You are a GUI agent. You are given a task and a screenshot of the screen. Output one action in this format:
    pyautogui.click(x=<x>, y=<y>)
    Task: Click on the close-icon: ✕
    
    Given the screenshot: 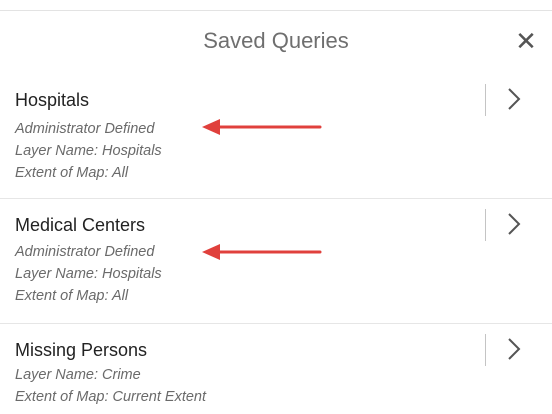 What is the action you would take?
    pyautogui.click(x=526, y=41)
    